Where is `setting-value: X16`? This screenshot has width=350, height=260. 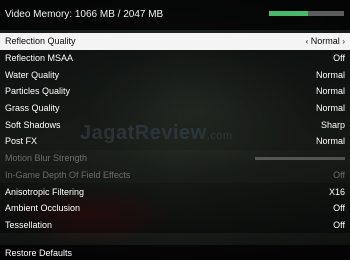 setting-value: X16 is located at coordinates (336, 191).